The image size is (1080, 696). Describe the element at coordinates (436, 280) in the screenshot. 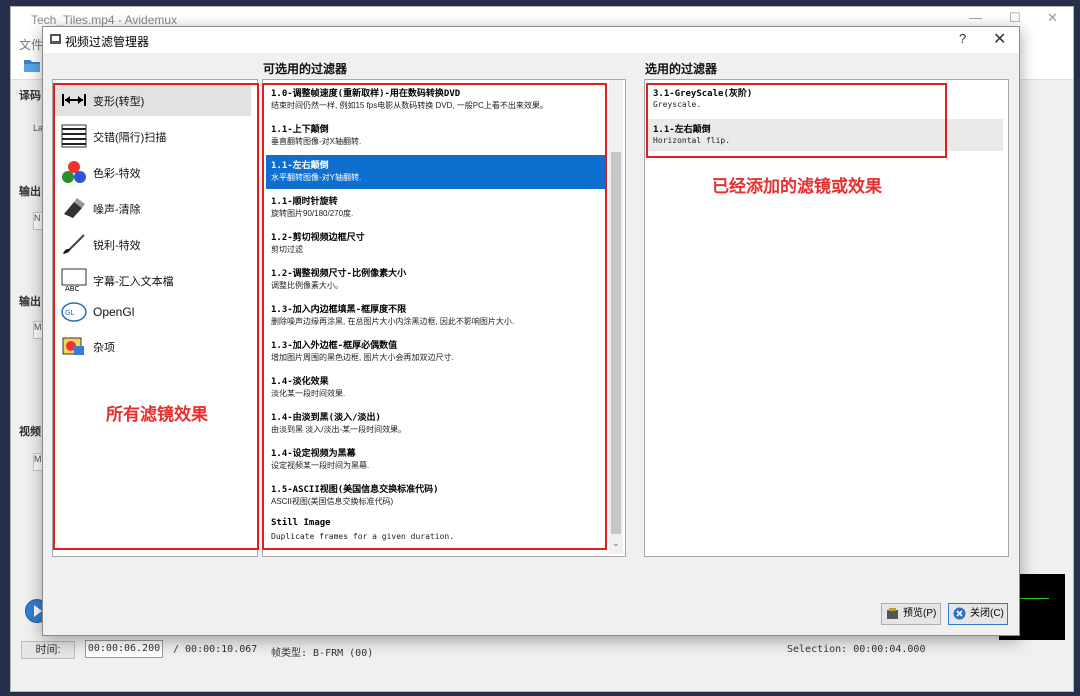

I see `filter-item: 1.2-调整视频尺寸-比例像素大小 调整比例像素大小。` at that location.